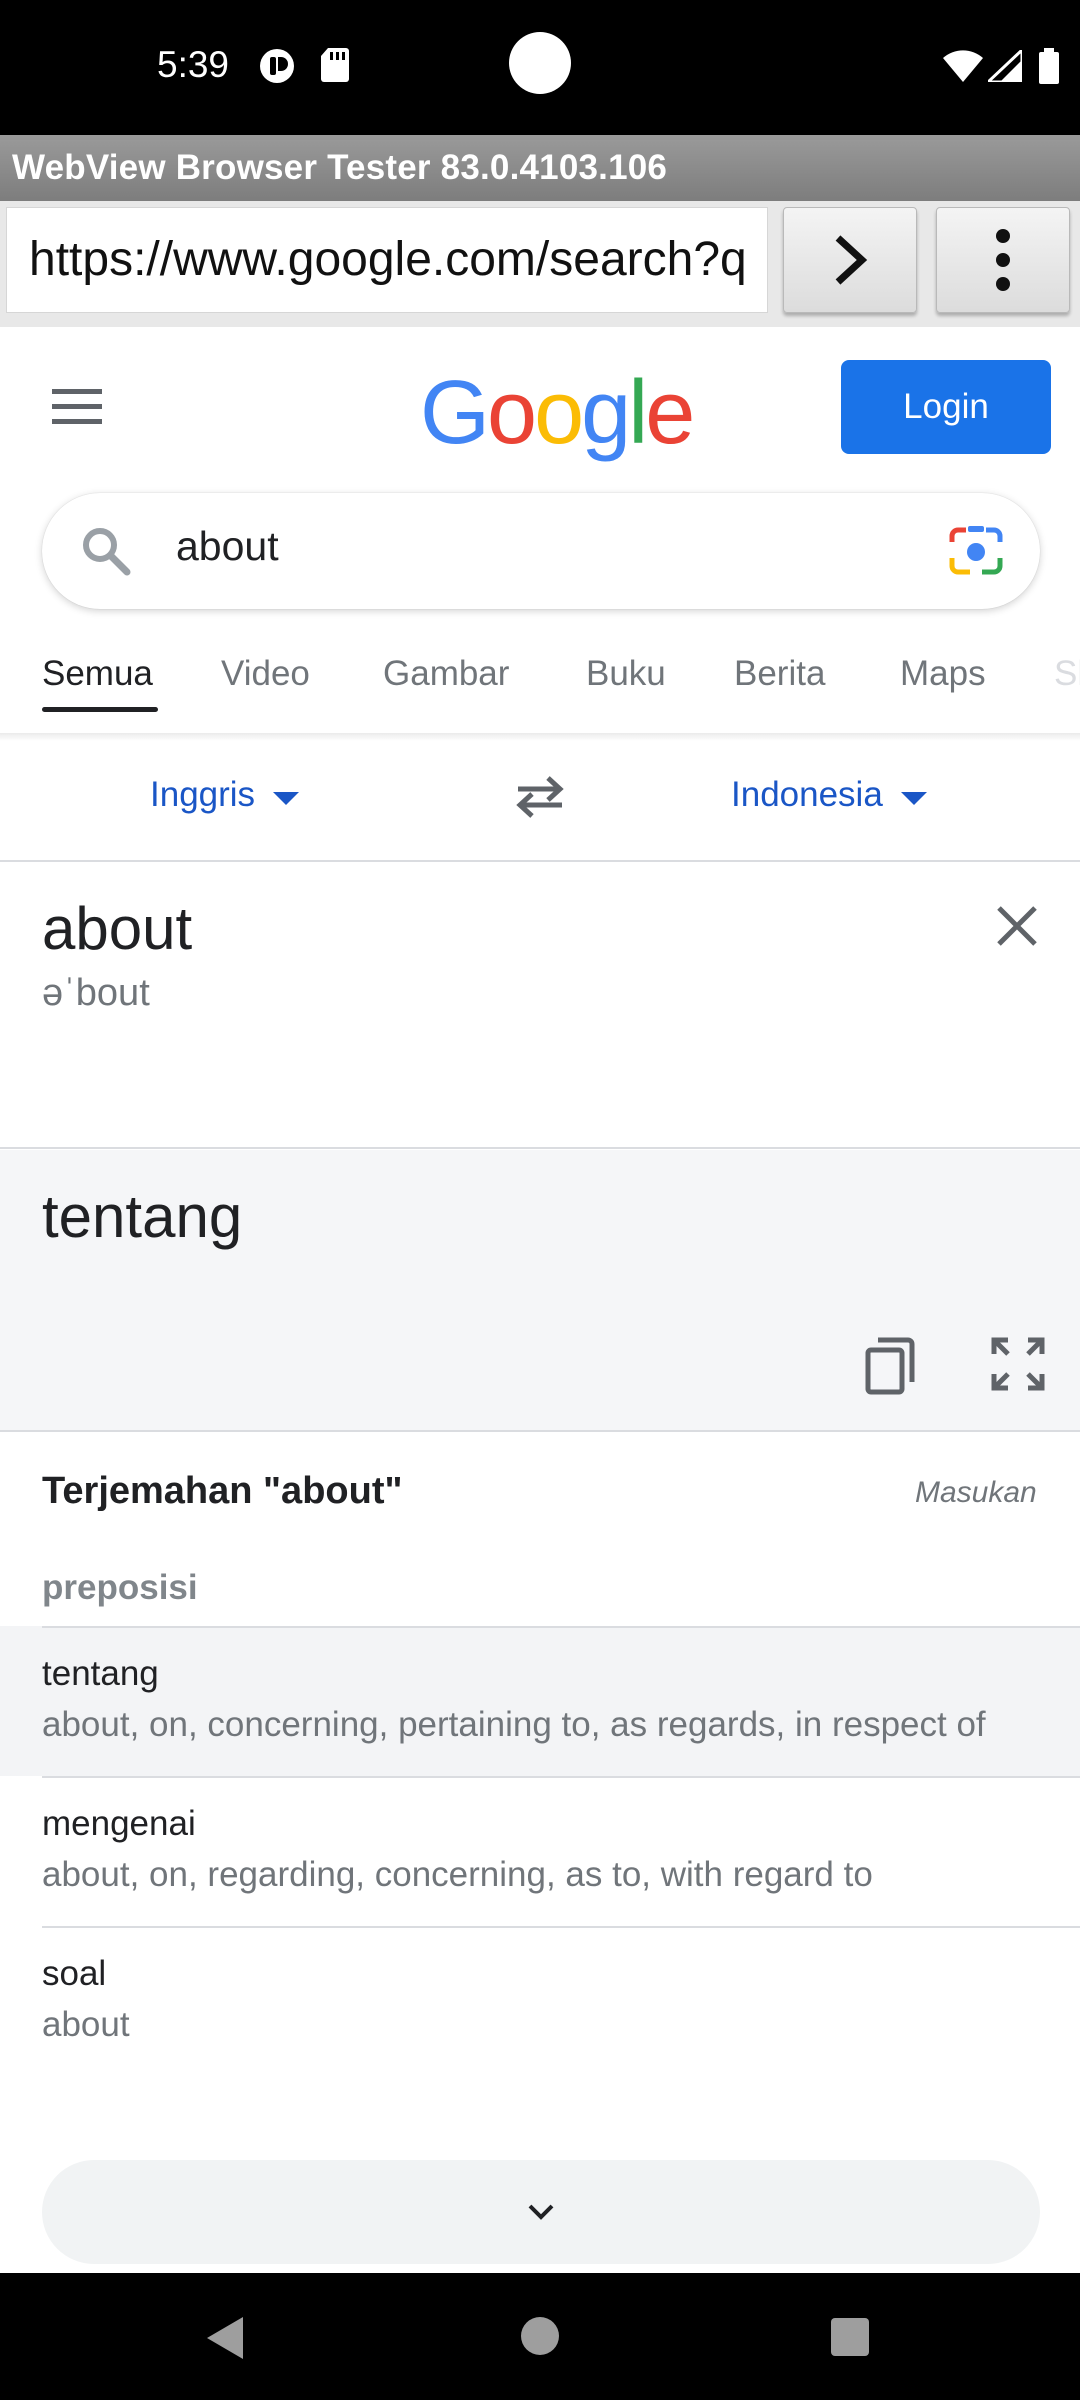 The width and height of the screenshot is (1080, 2400). What do you see at coordinates (540, 2001) in the screenshot?
I see `dictionary-entry: soal about` at bounding box center [540, 2001].